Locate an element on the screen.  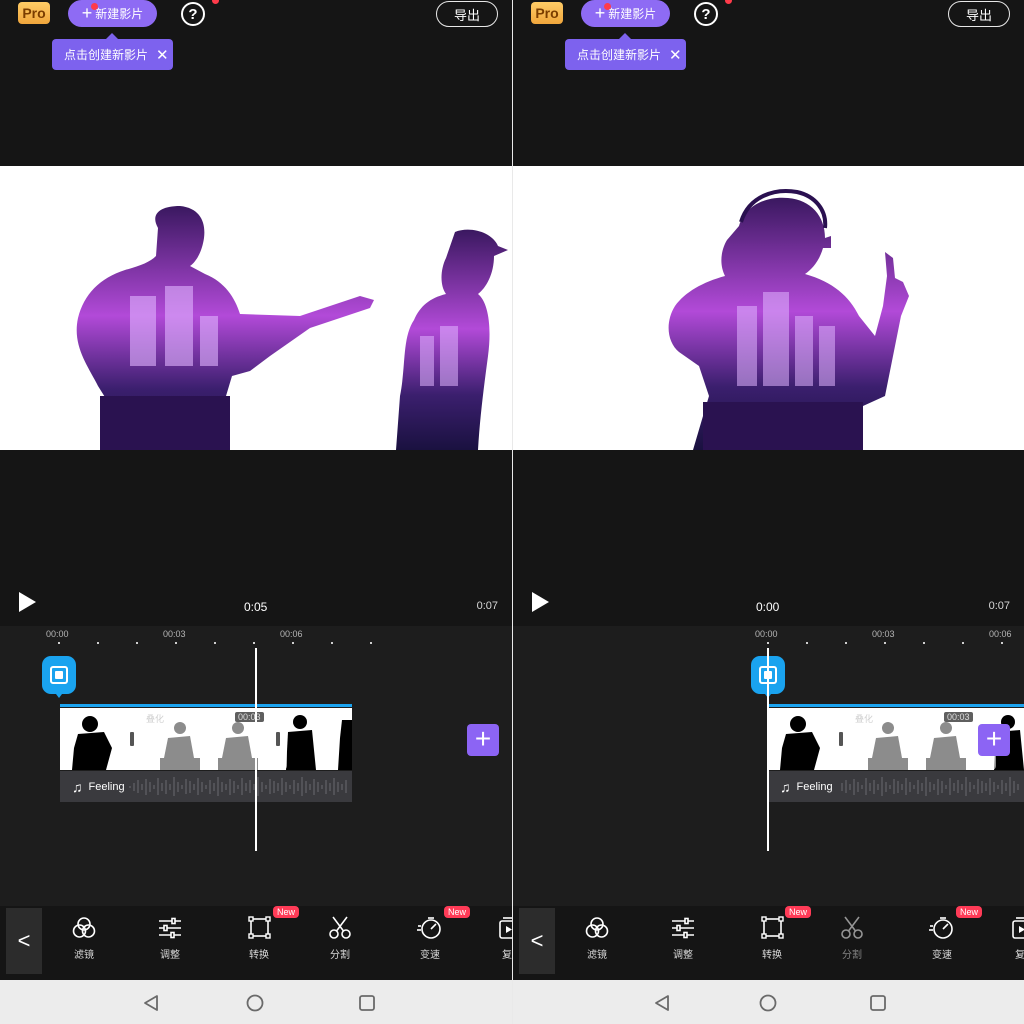
transition-duration: 00:03 is located at coordinates (249, 717).